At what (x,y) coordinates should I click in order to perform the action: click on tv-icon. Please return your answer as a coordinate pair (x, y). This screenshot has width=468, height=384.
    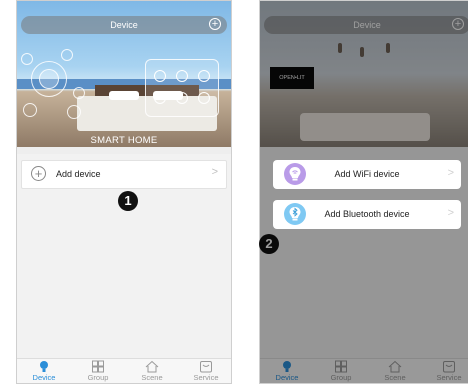
    Looking at the image, I should click on (204, 98).